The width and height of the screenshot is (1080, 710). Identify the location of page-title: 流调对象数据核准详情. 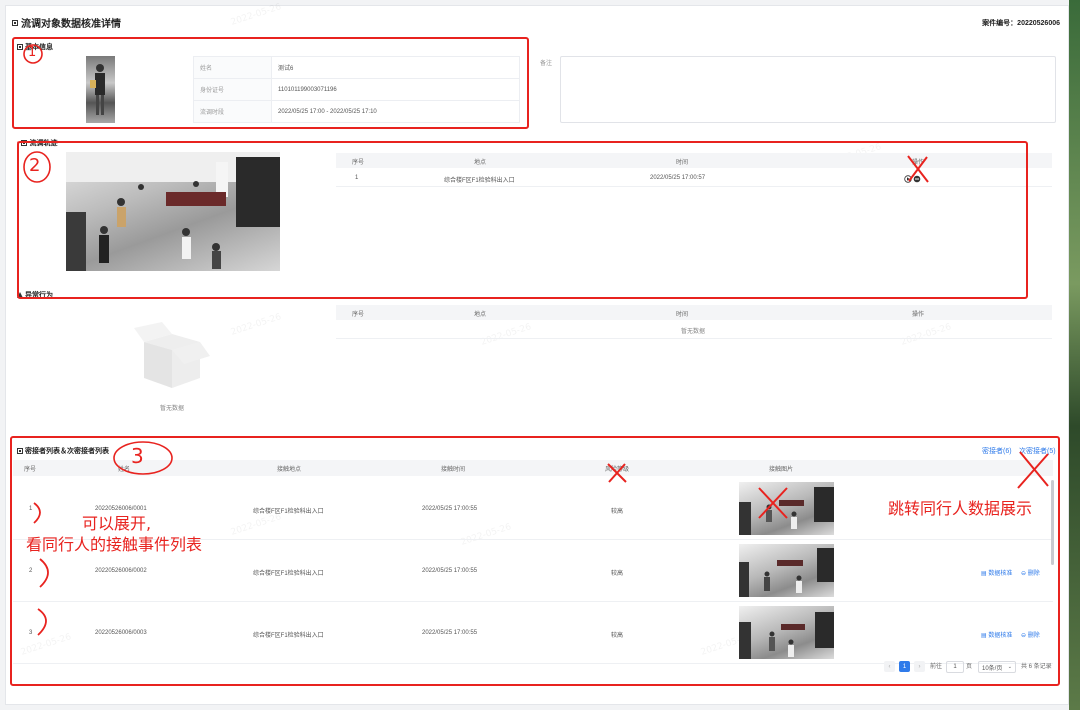
(66, 22).